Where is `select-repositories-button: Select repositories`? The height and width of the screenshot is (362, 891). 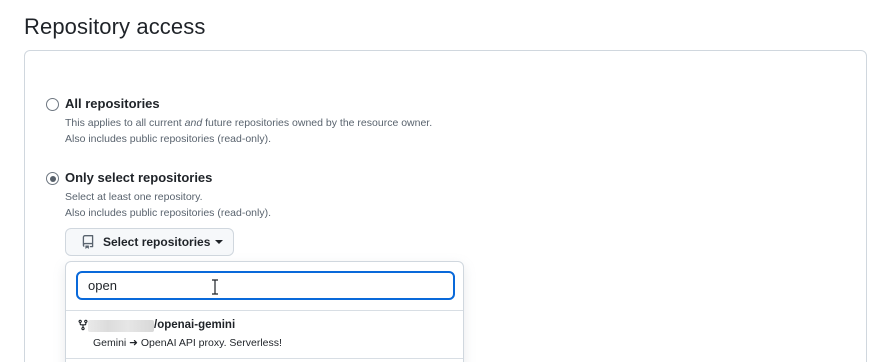 select-repositories-button: Select repositories is located at coordinates (149, 242).